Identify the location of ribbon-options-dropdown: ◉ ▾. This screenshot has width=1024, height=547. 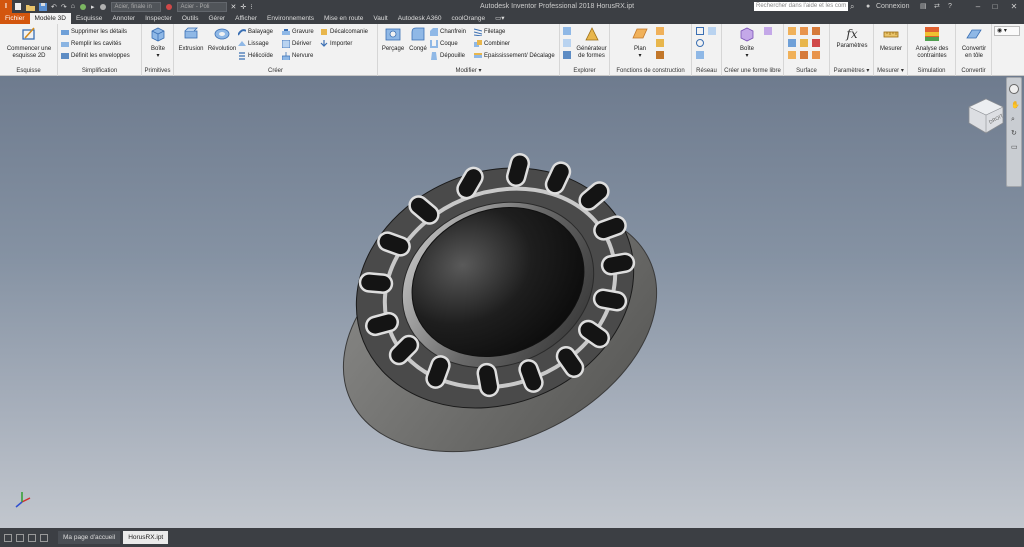
(1007, 31).